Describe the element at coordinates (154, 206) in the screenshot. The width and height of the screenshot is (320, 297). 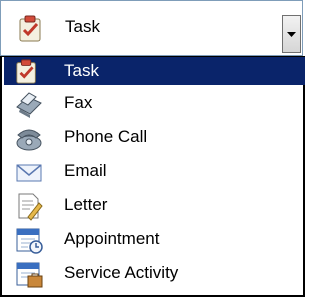
I see `list-item-letter: Letter` at that location.